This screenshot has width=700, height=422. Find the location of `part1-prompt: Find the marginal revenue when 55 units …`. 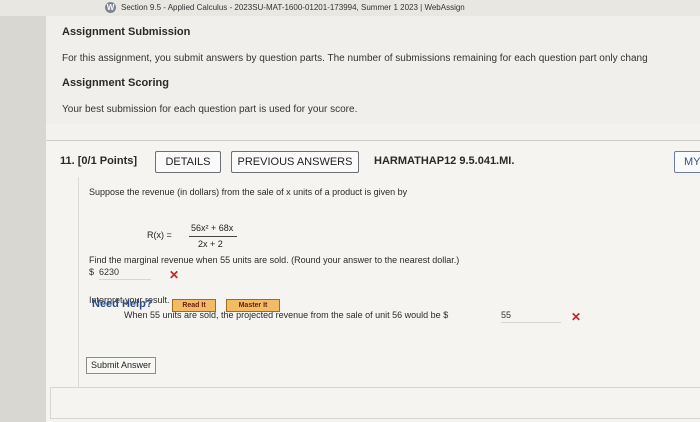

part1-prompt: Find the marginal revenue when 55 units … is located at coordinates (274, 260).